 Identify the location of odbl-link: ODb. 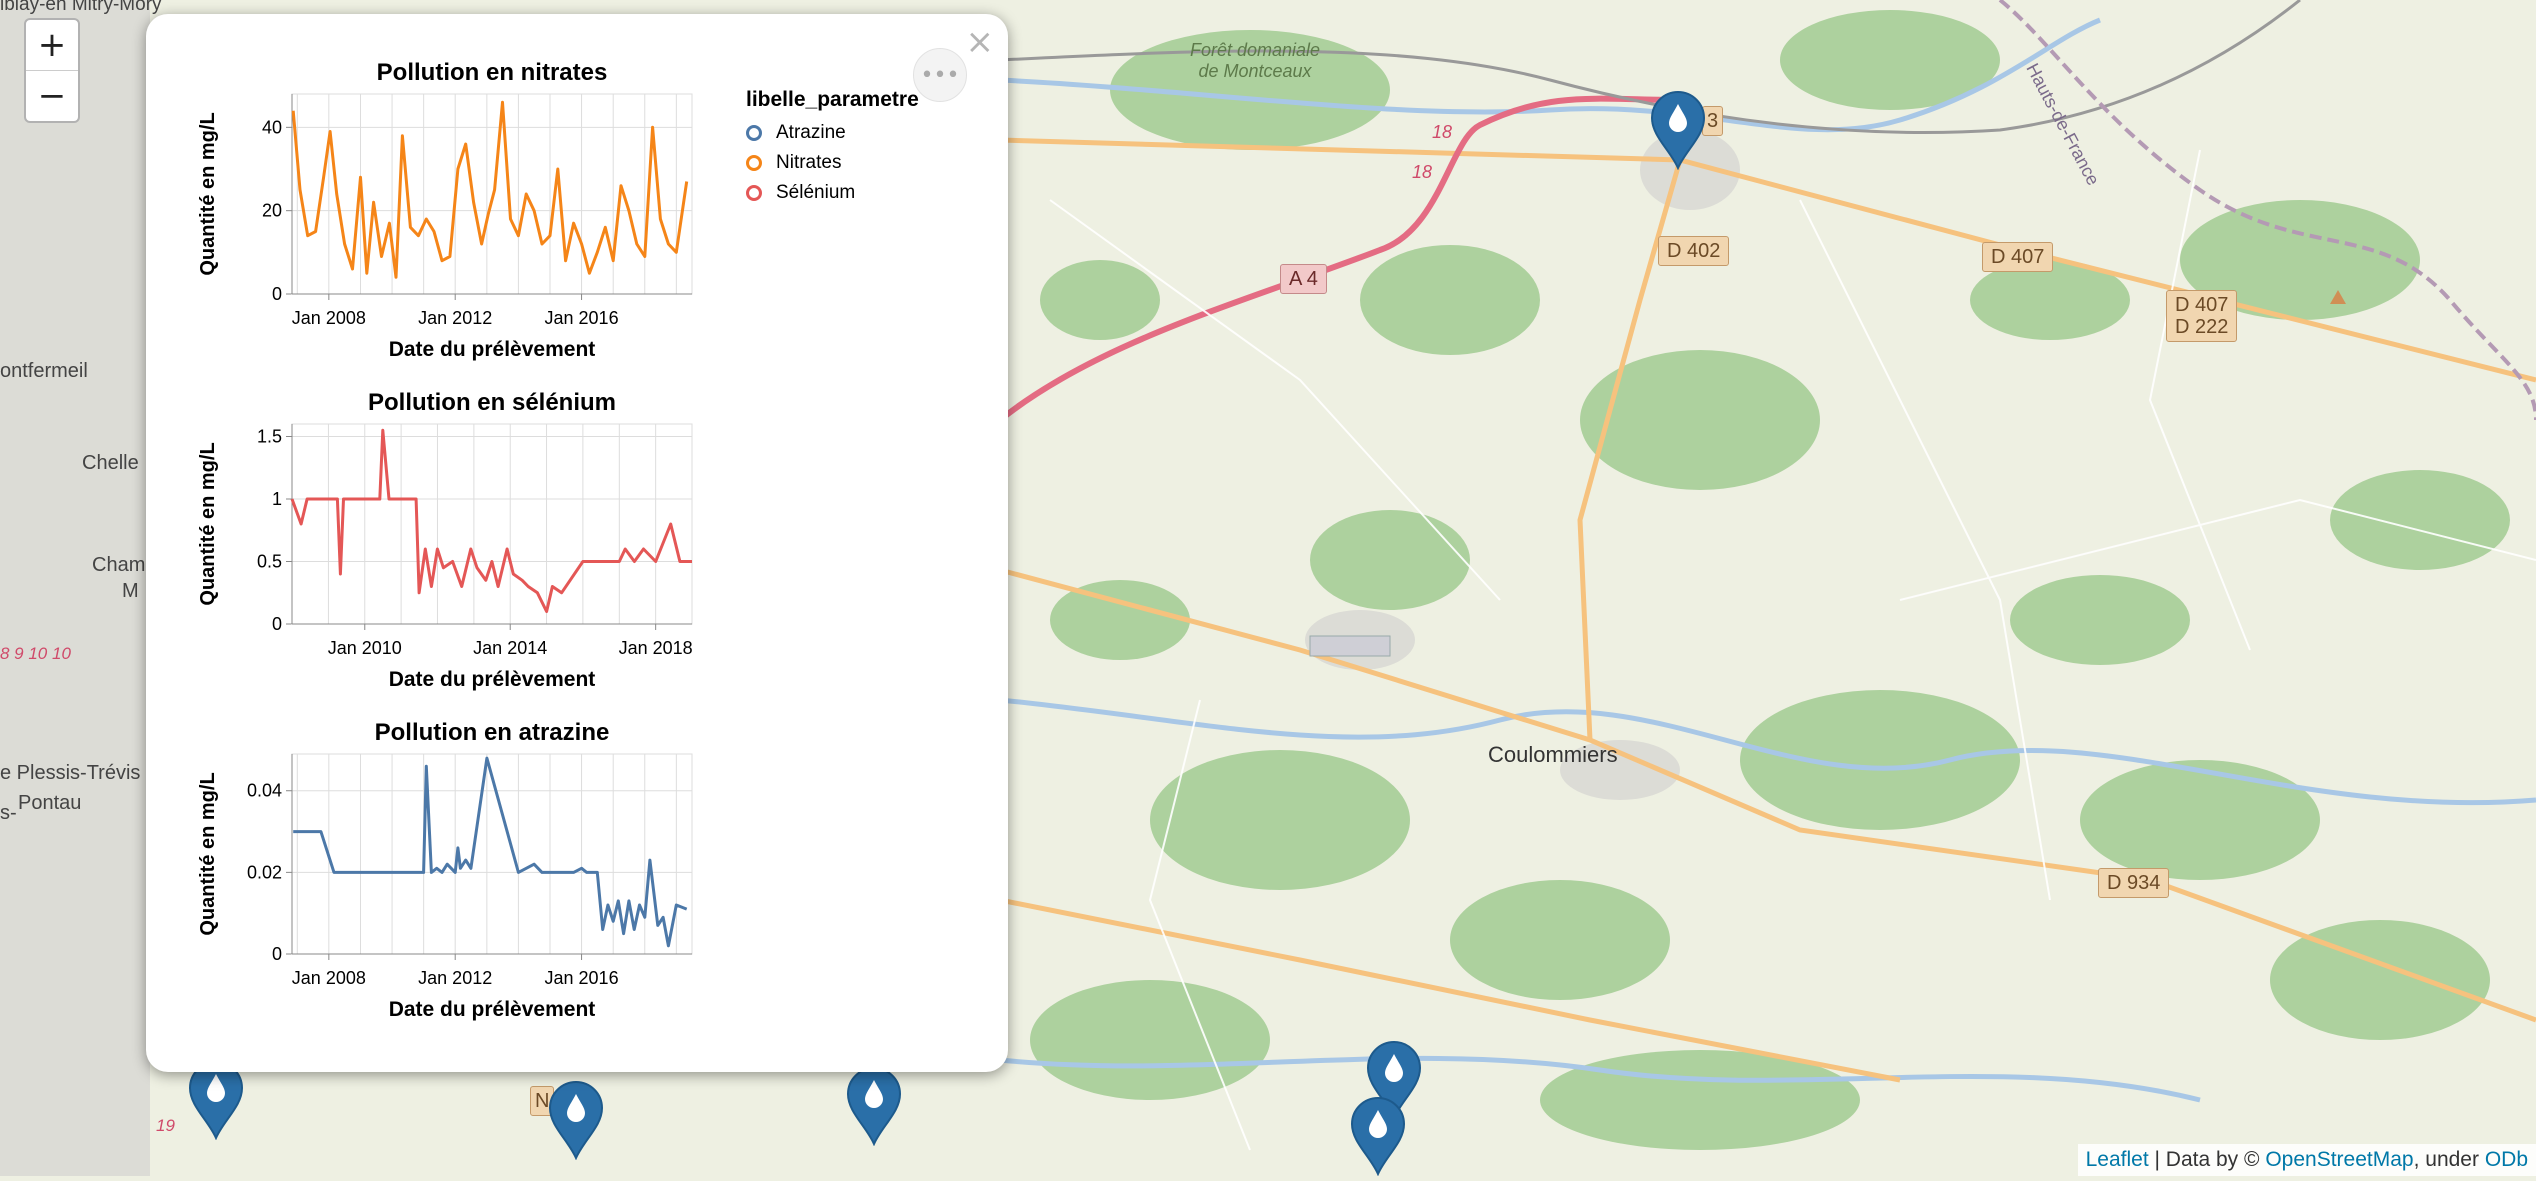
(2506, 1159).